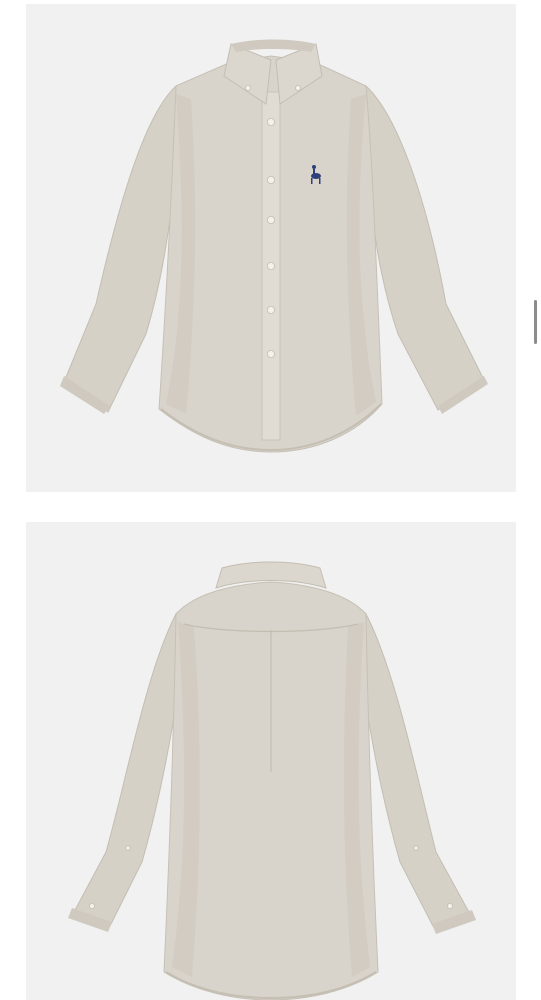 Image resolution: width=541 pixels, height=1000 pixels. Describe the element at coordinates (535, 322) in the screenshot. I see `scrollbar-thumb` at that location.